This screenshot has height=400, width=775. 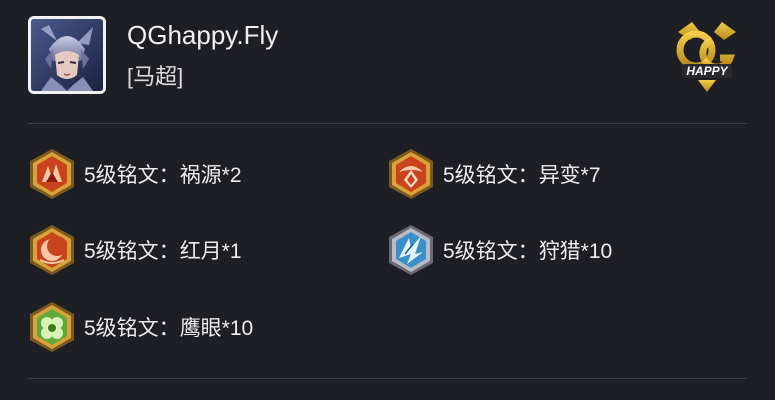 I want to click on logo-text: HAPPY, so click(x=707, y=71).